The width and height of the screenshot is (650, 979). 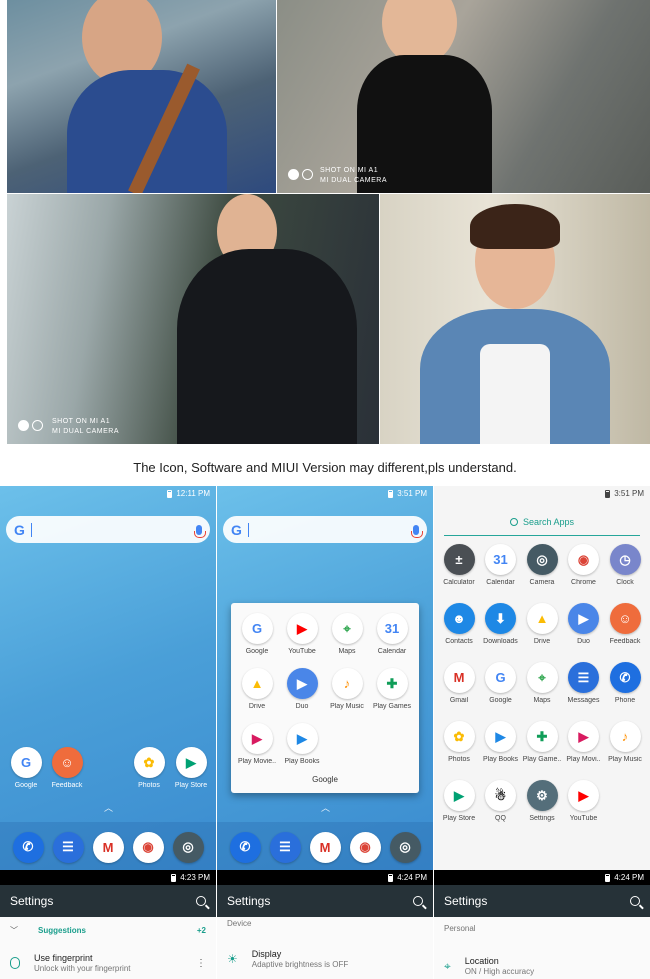 I want to click on search-apps-label: Search Apps, so click(x=548, y=521).